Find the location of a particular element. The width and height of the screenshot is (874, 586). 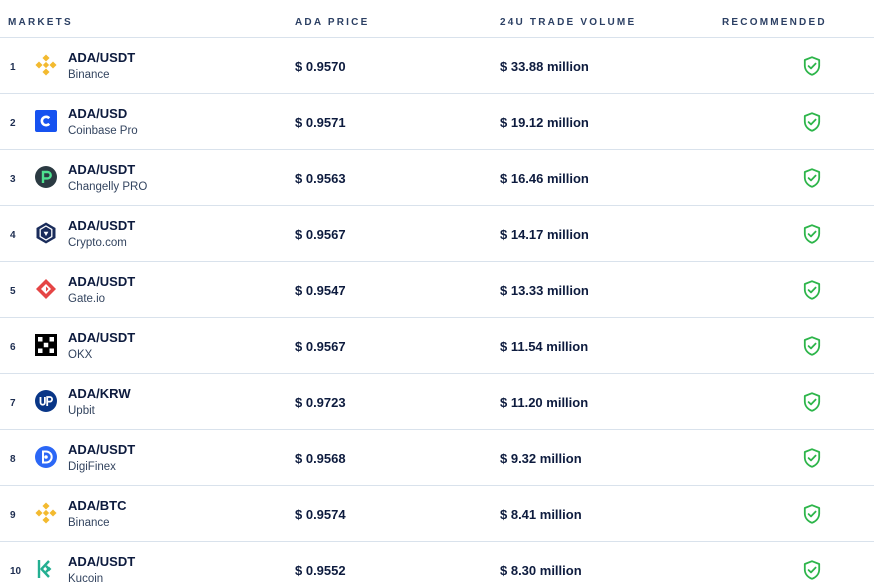

ada-price: $ 0.9571 is located at coordinates (320, 122).